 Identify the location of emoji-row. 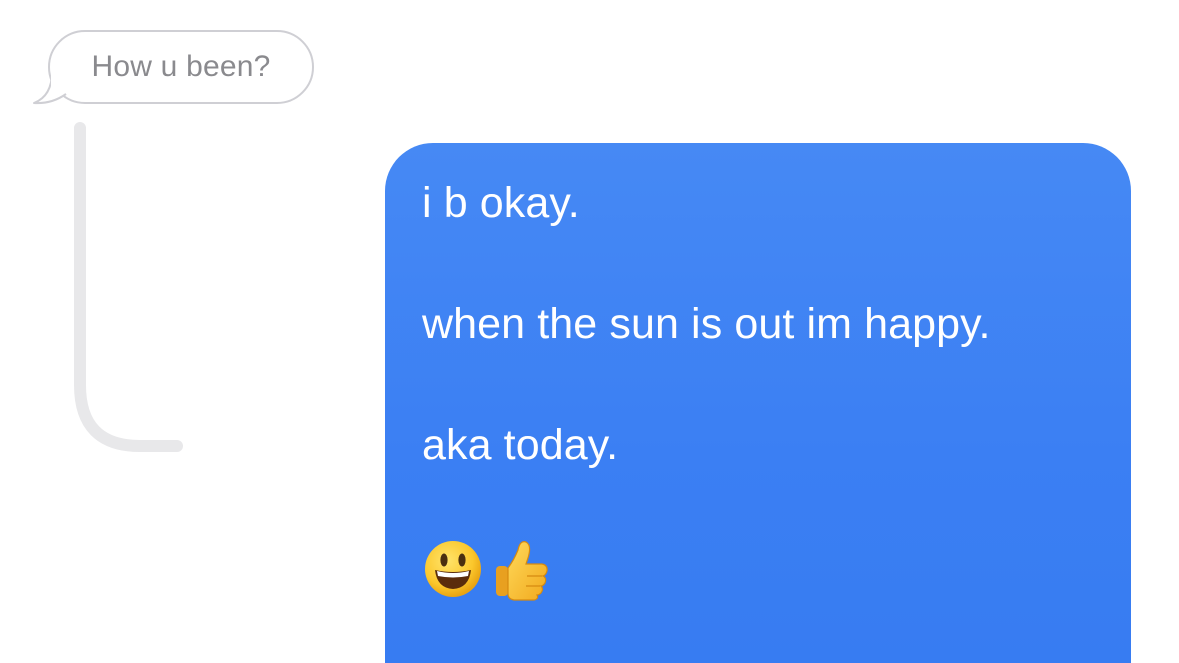
(758, 569).